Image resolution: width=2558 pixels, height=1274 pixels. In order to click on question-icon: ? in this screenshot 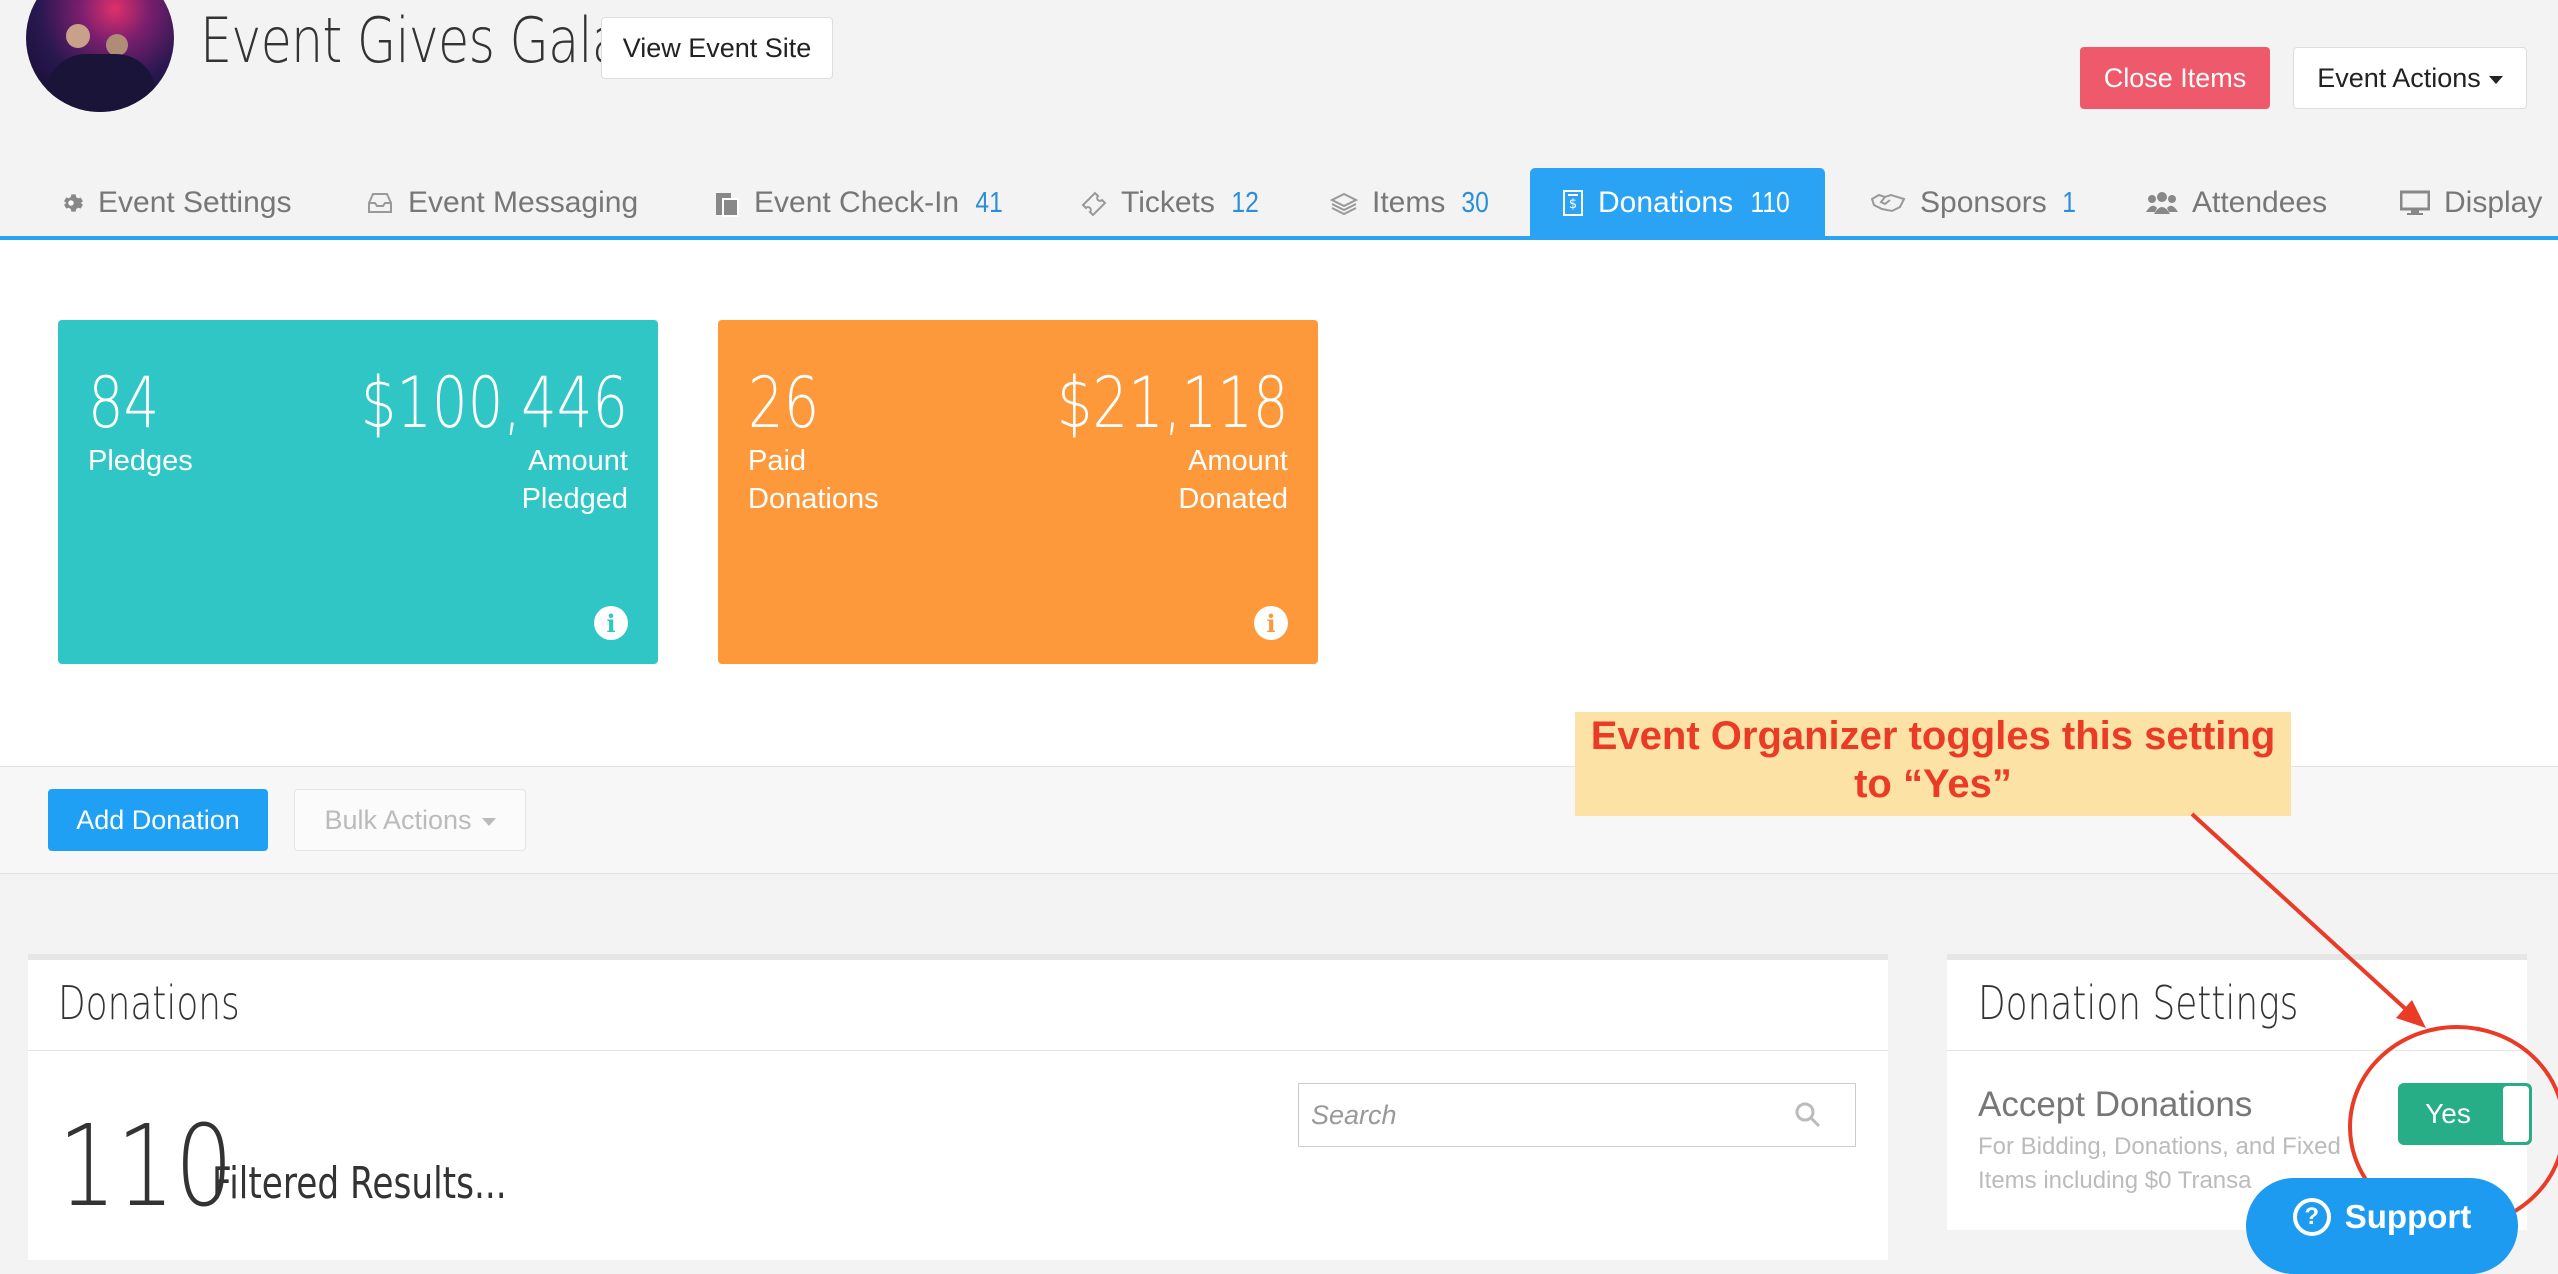, I will do `click(2311, 1217)`.